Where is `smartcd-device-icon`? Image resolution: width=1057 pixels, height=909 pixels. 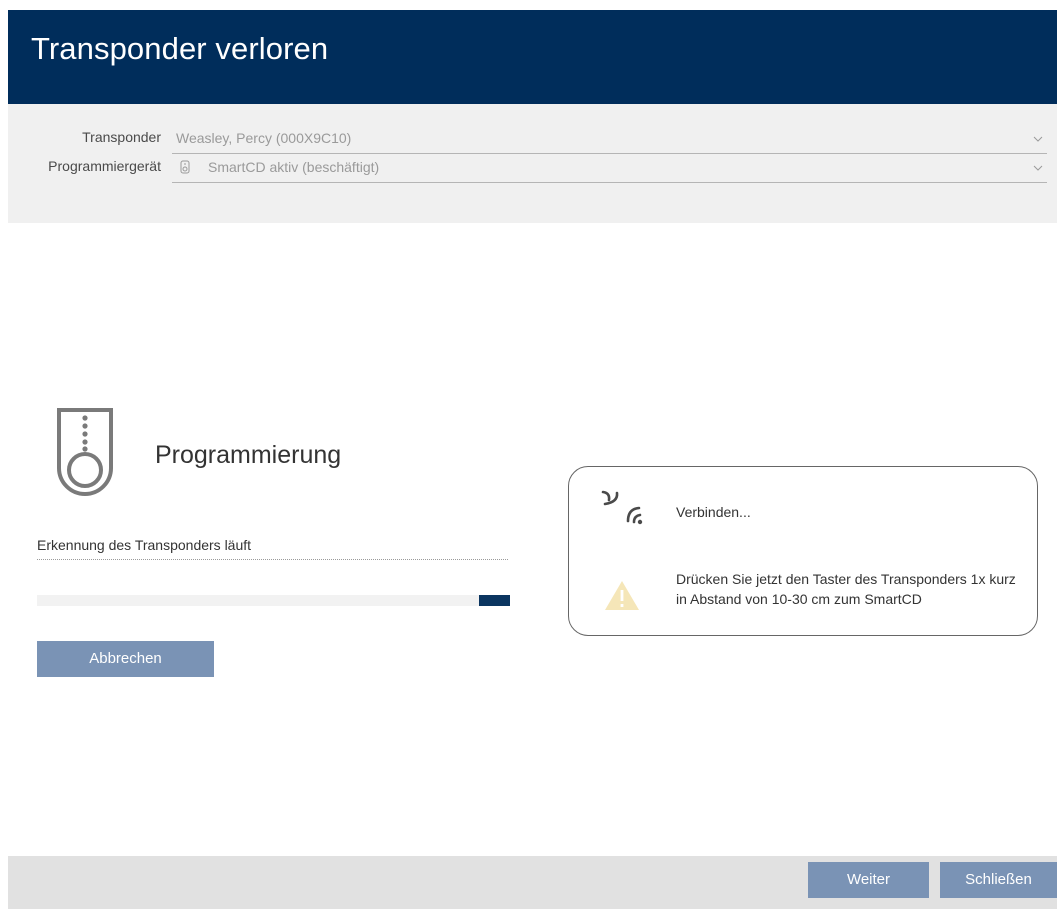 smartcd-device-icon is located at coordinates (185, 167).